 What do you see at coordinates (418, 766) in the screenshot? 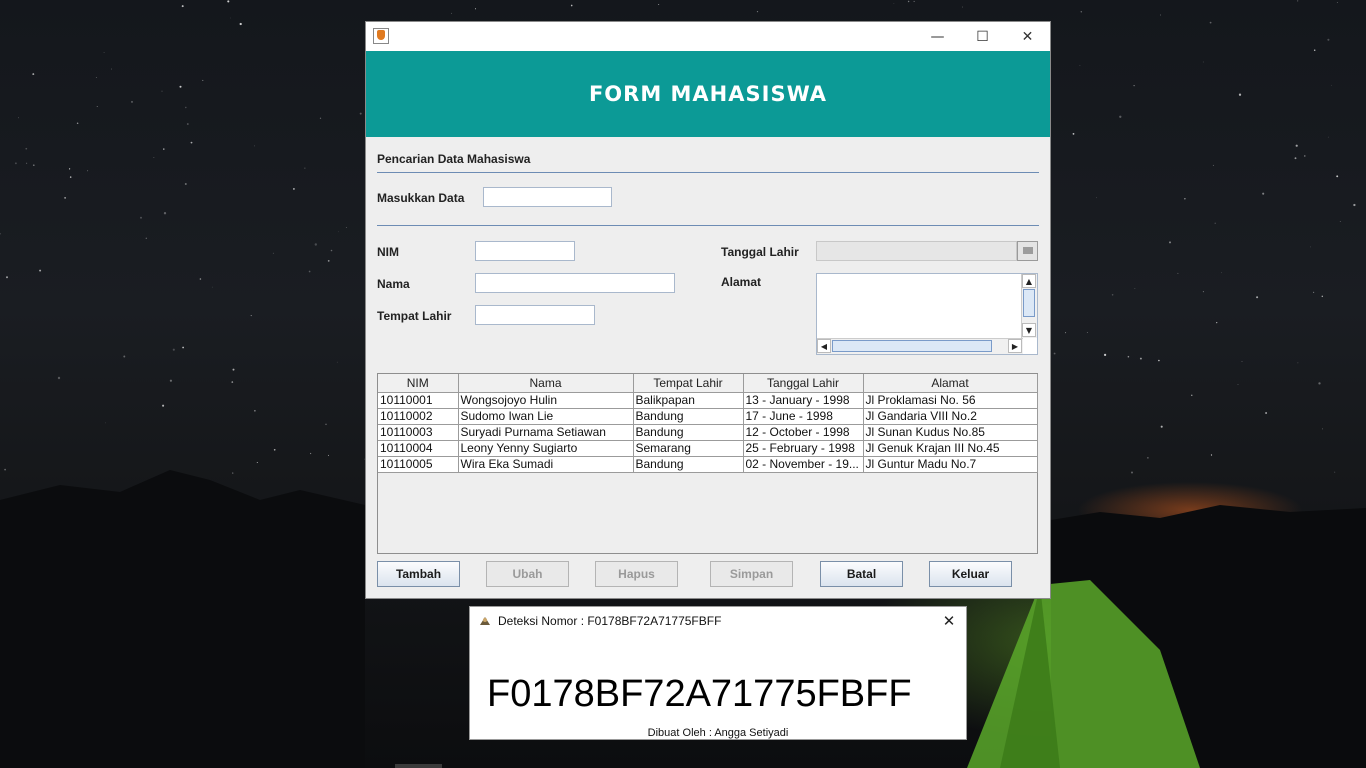
I see `taskbar-indicator` at bounding box center [418, 766].